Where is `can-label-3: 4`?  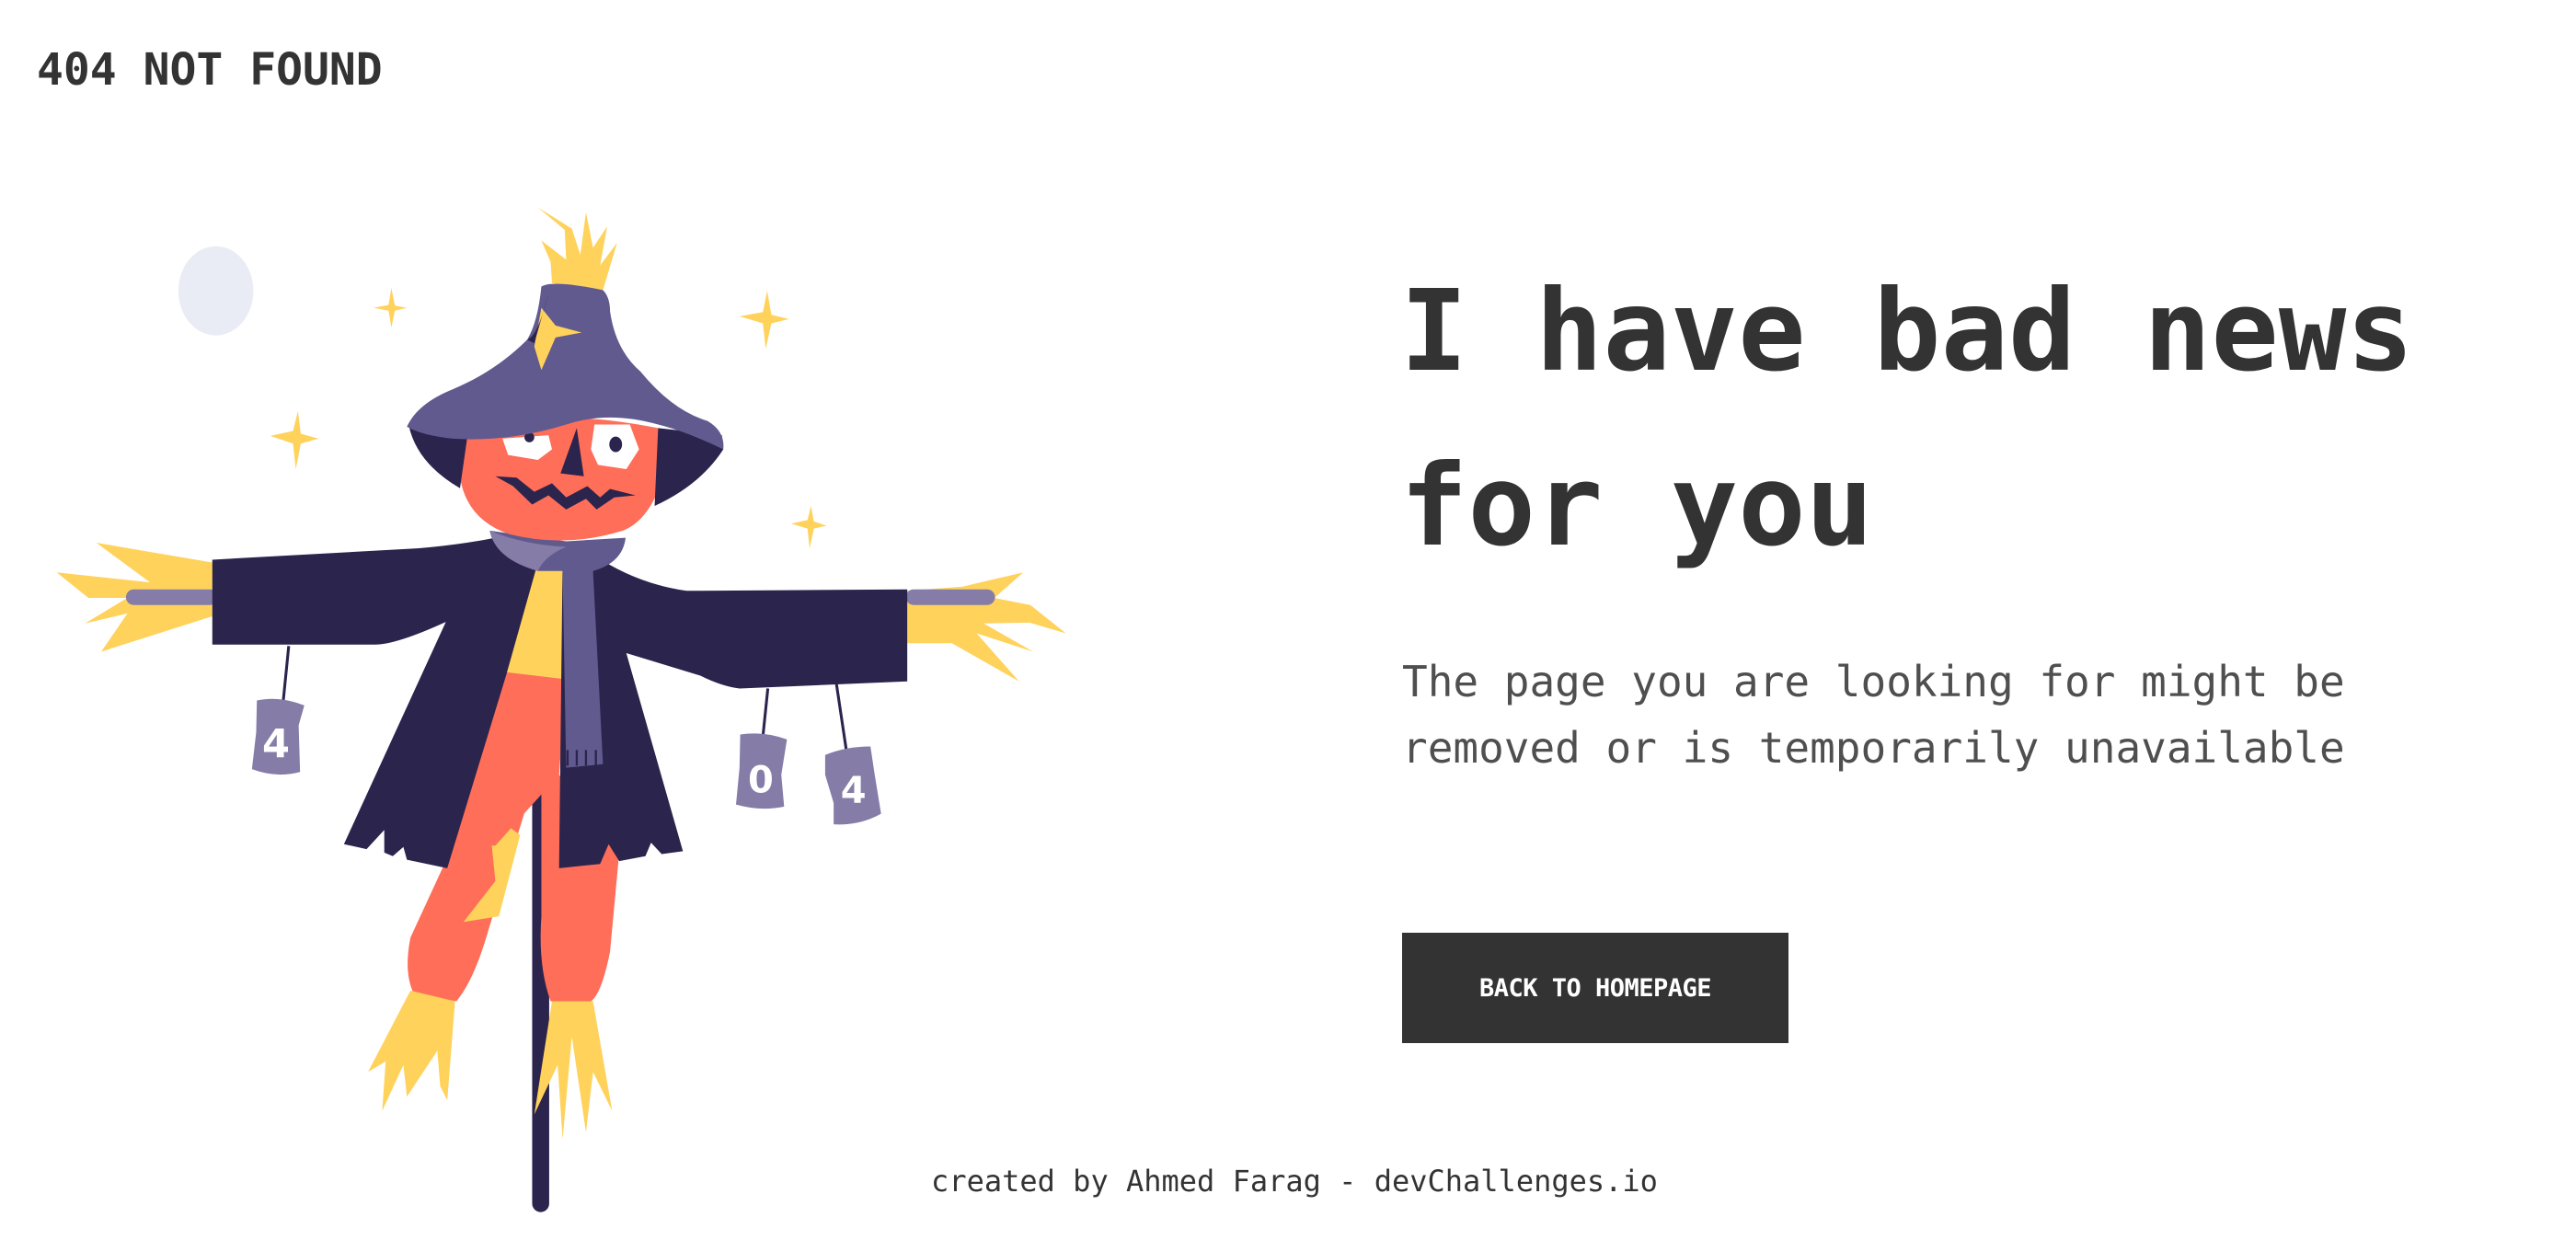
can-label-3: 4 is located at coordinates (854, 791).